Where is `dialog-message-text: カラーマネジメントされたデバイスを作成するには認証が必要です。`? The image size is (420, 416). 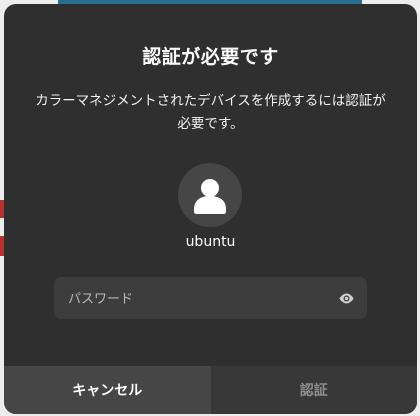 dialog-message-text: カラーマネジメントされたデバイスを作成するには認証が必要です。 is located at coordinates (210, 112).